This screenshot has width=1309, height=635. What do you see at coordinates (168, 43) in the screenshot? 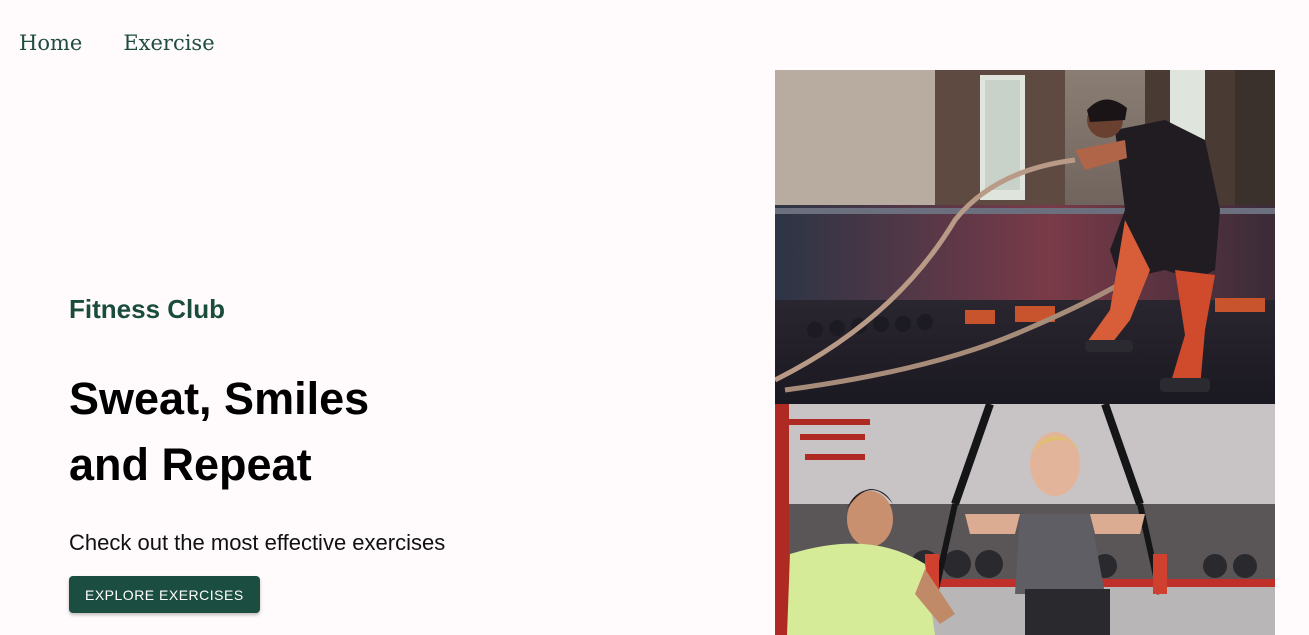
I see `nav-exercise-link: Exercise` at bounding box center [168, 43].